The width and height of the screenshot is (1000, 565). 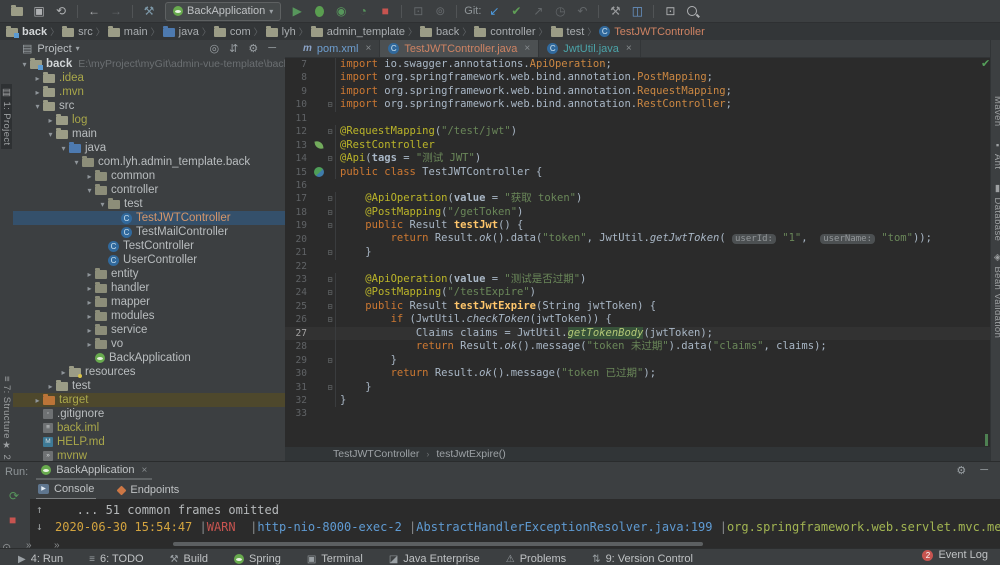 What do you see at coordinates (335, 559) in the screenshot?
I see `toolwindow-button-terminal: ▣ Terminal` at bounding box center [335, 559].